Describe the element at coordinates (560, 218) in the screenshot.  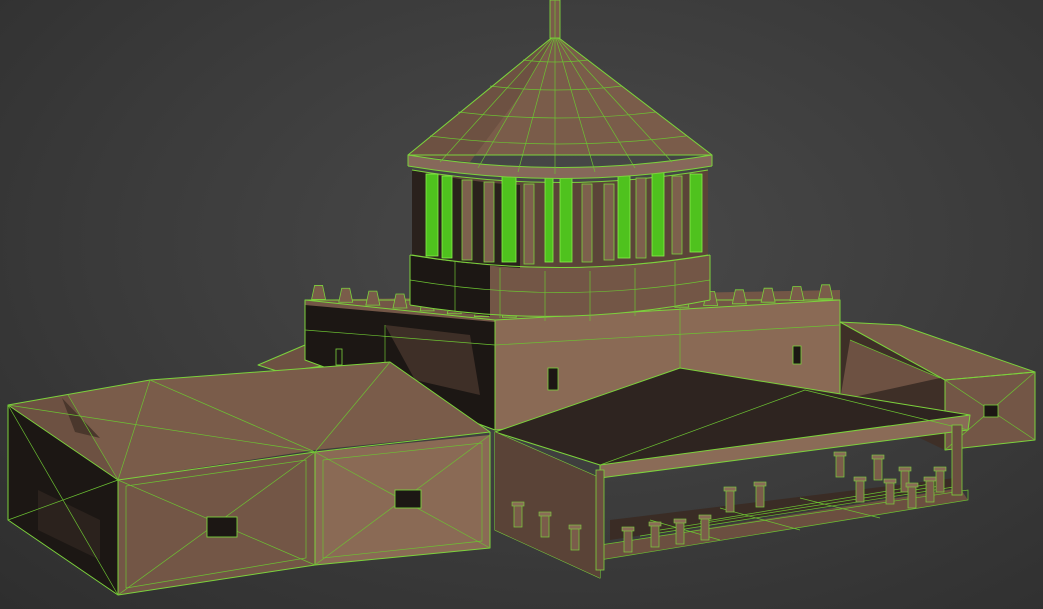
I see `colonnade` at that location.